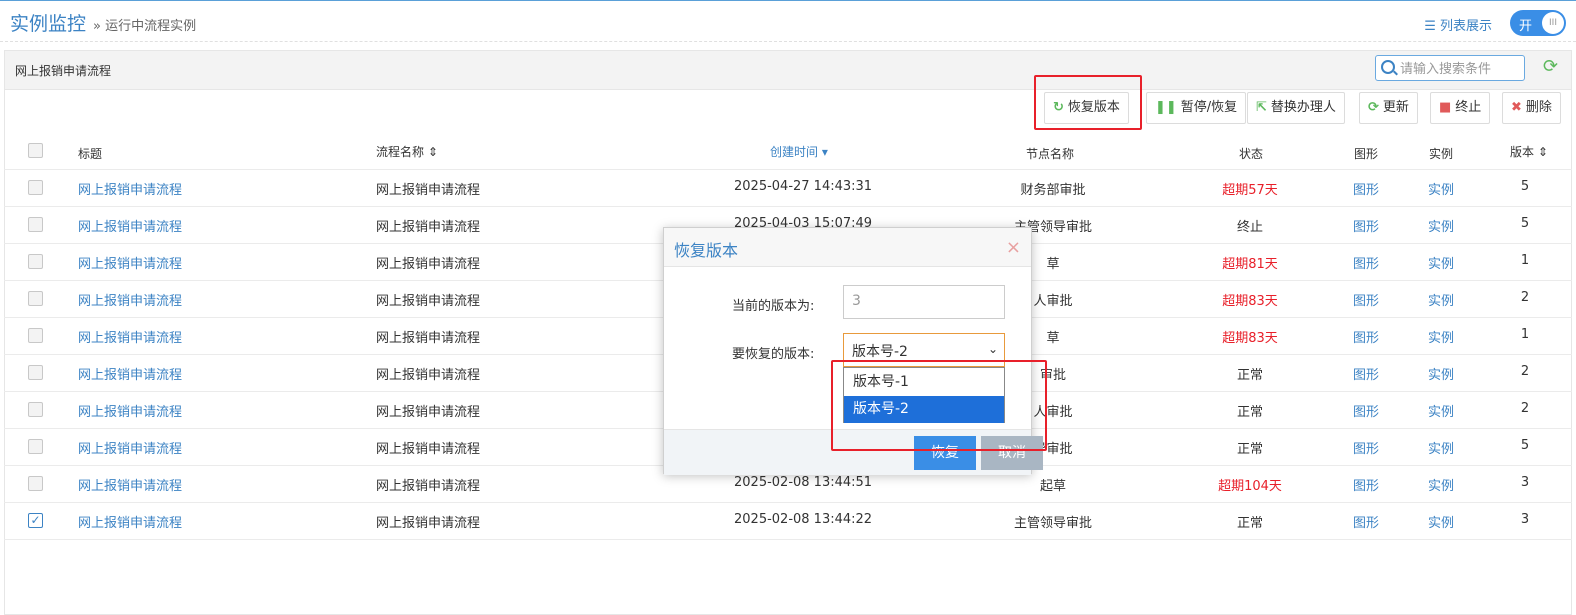 The height and width of the screenshot is (615, 1576). What do you see at coordinates (939, 405) in the screenshot?
I see `highlight-box-options` at bounding box center [939, 405].